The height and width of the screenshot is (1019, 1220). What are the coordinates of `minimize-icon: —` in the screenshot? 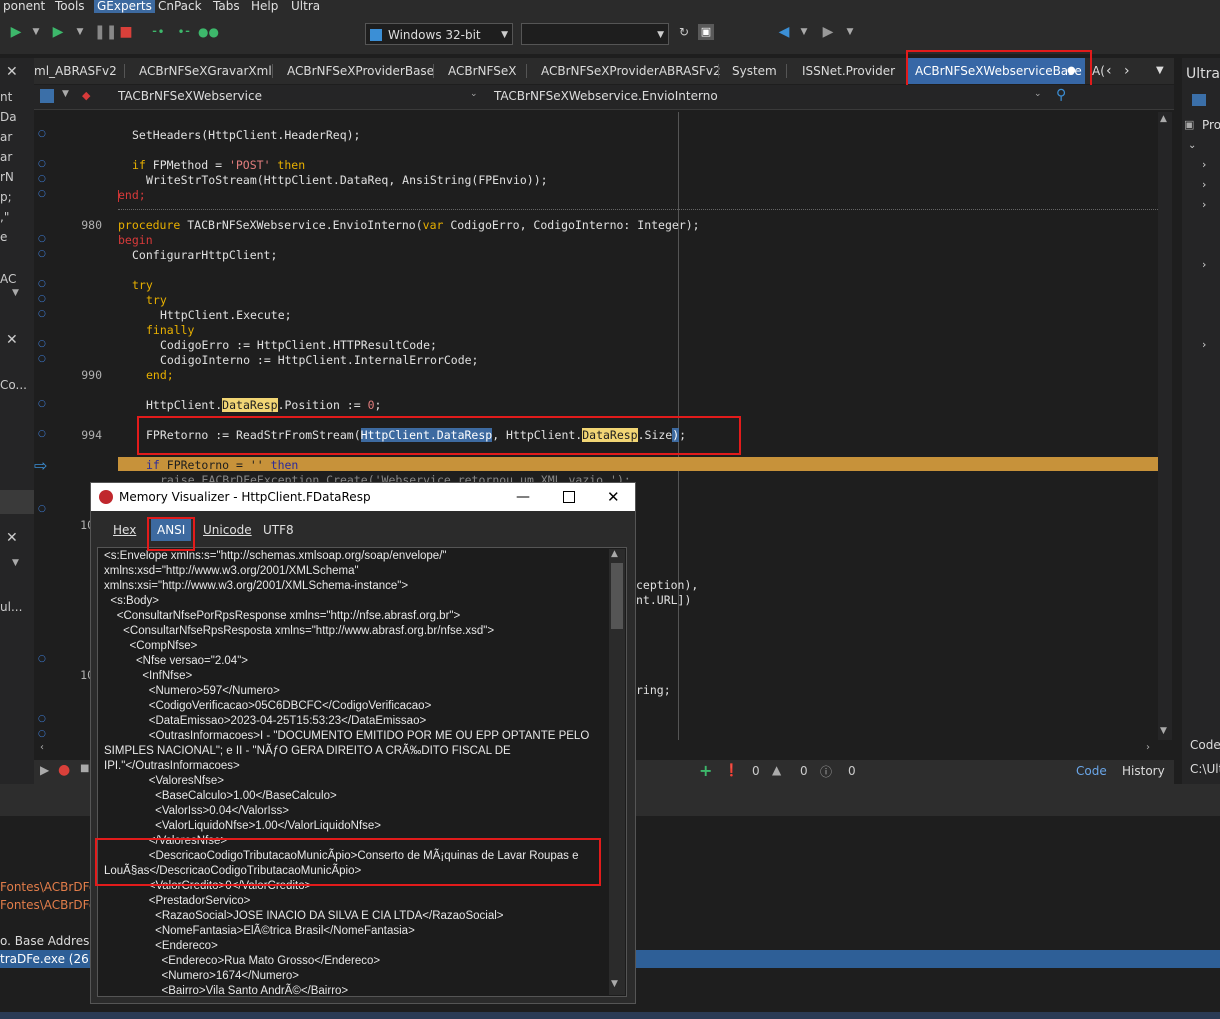 It's located at (523, 497).